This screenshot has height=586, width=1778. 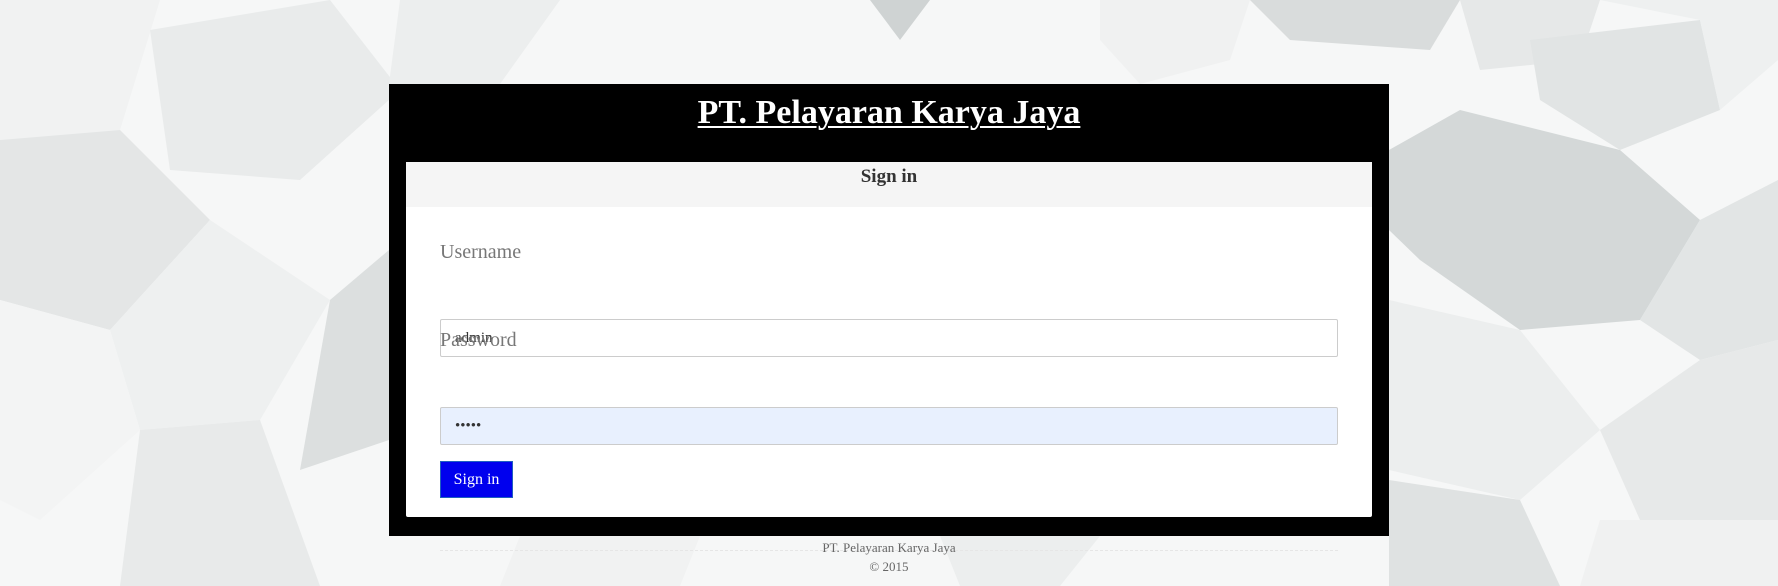 What do you see at coordinates (889, 184) in the screenshot?
I see `panel-heading: Sign in` at bounding box center [889, 184].